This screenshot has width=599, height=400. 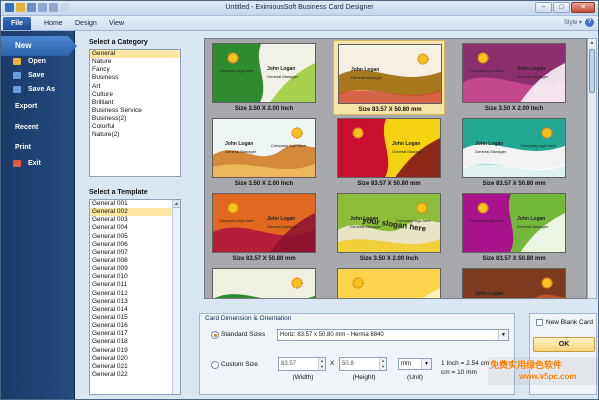 What do you see at coordinates (38, 75) in the screenshot?
I see `menu-save: Save` at bounding box center [38, 75].